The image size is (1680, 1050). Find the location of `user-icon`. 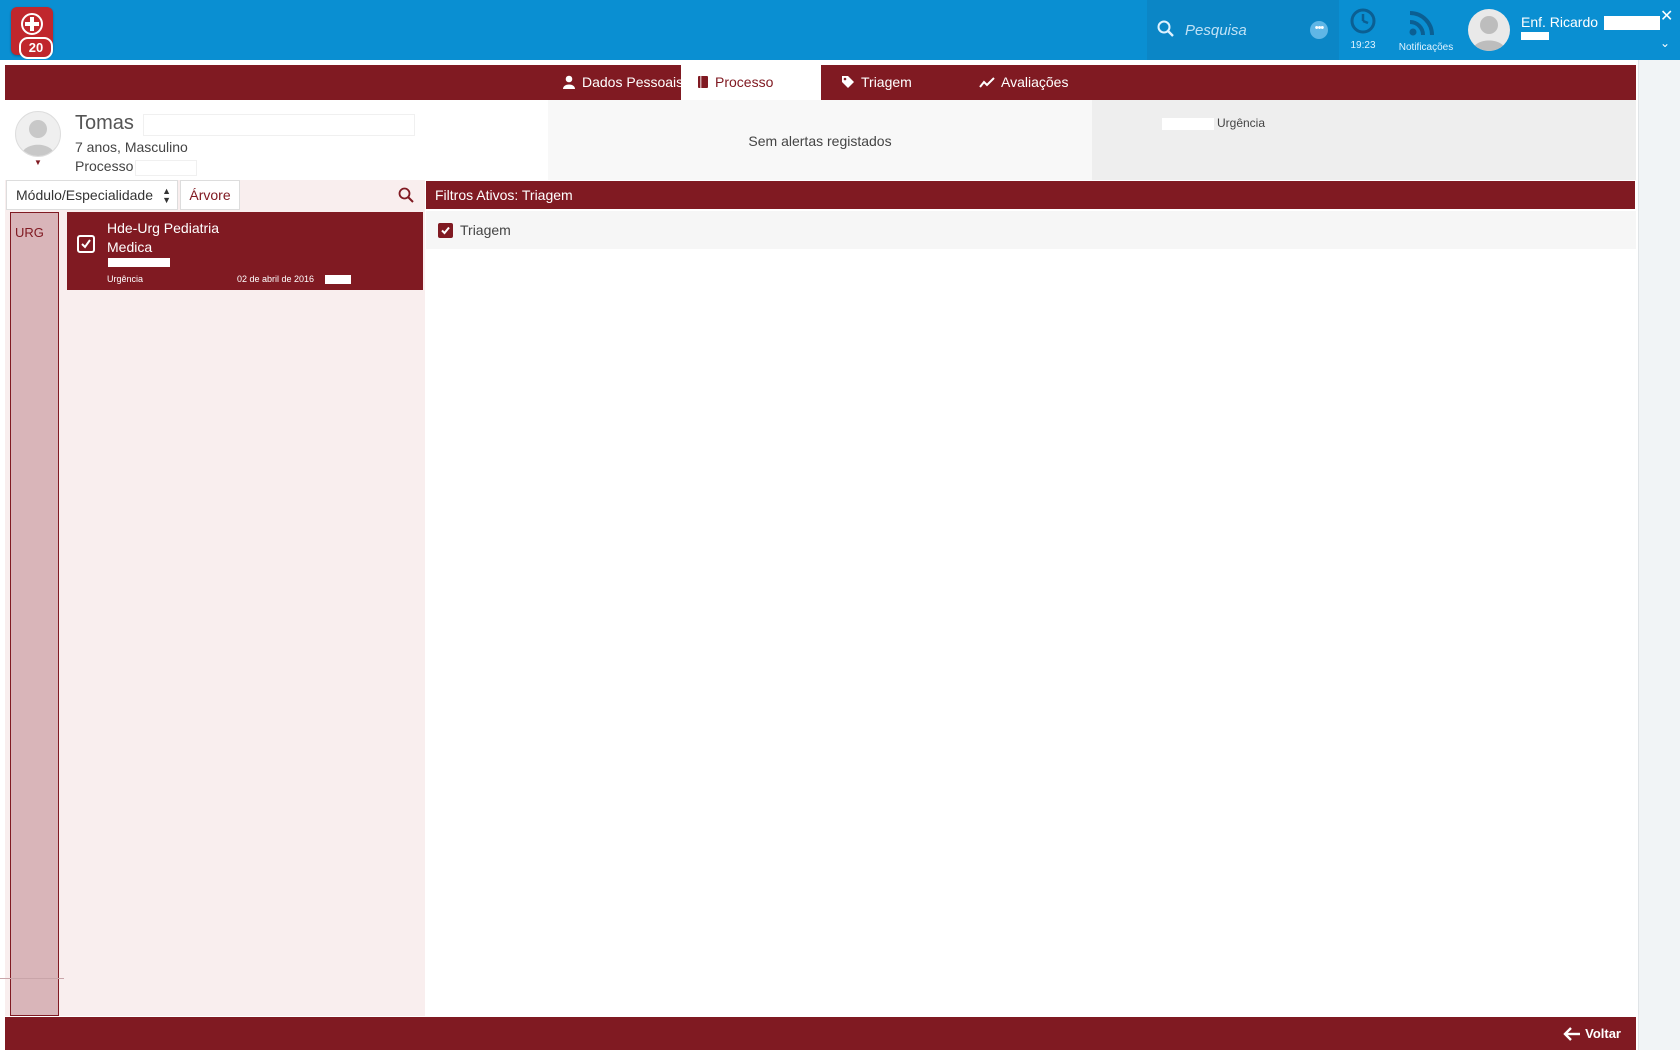

user-icon is located at coordinates (569, 82).